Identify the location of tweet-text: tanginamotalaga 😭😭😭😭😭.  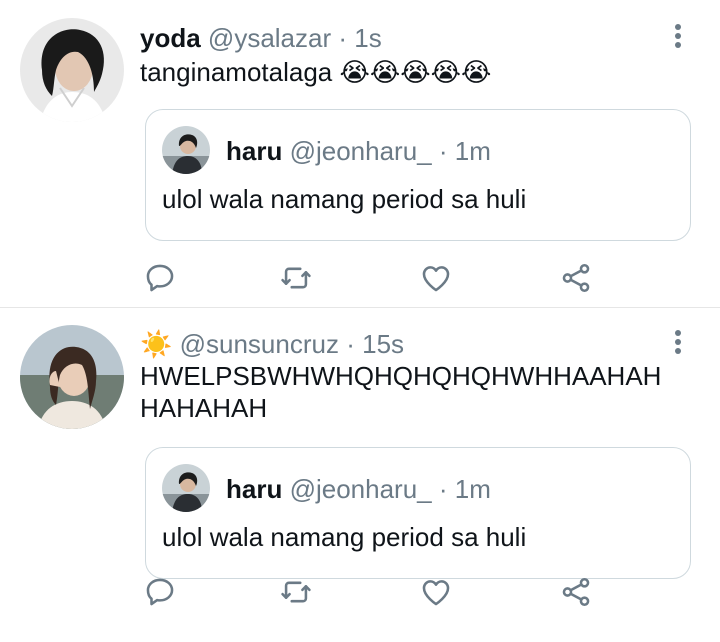
(316, 72).